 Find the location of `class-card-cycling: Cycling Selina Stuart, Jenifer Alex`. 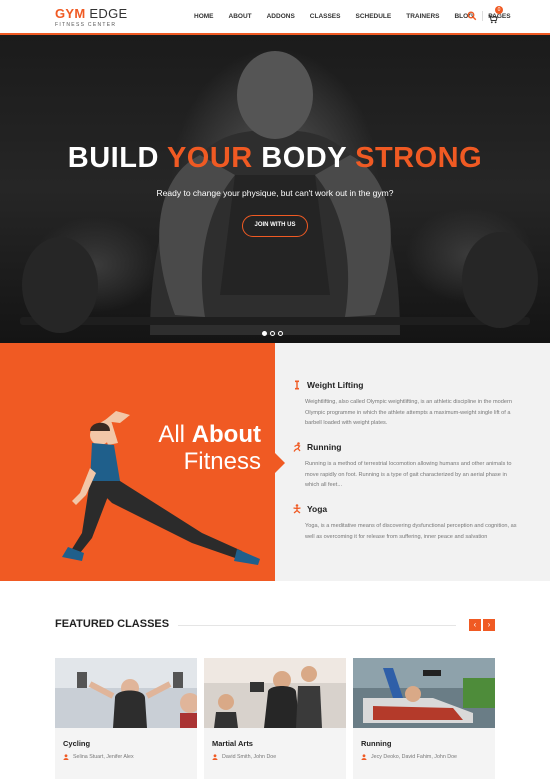

class-card-cycling: Cycling Selina Stuart, Jenifer Alex is located at coordinates (126, 718).